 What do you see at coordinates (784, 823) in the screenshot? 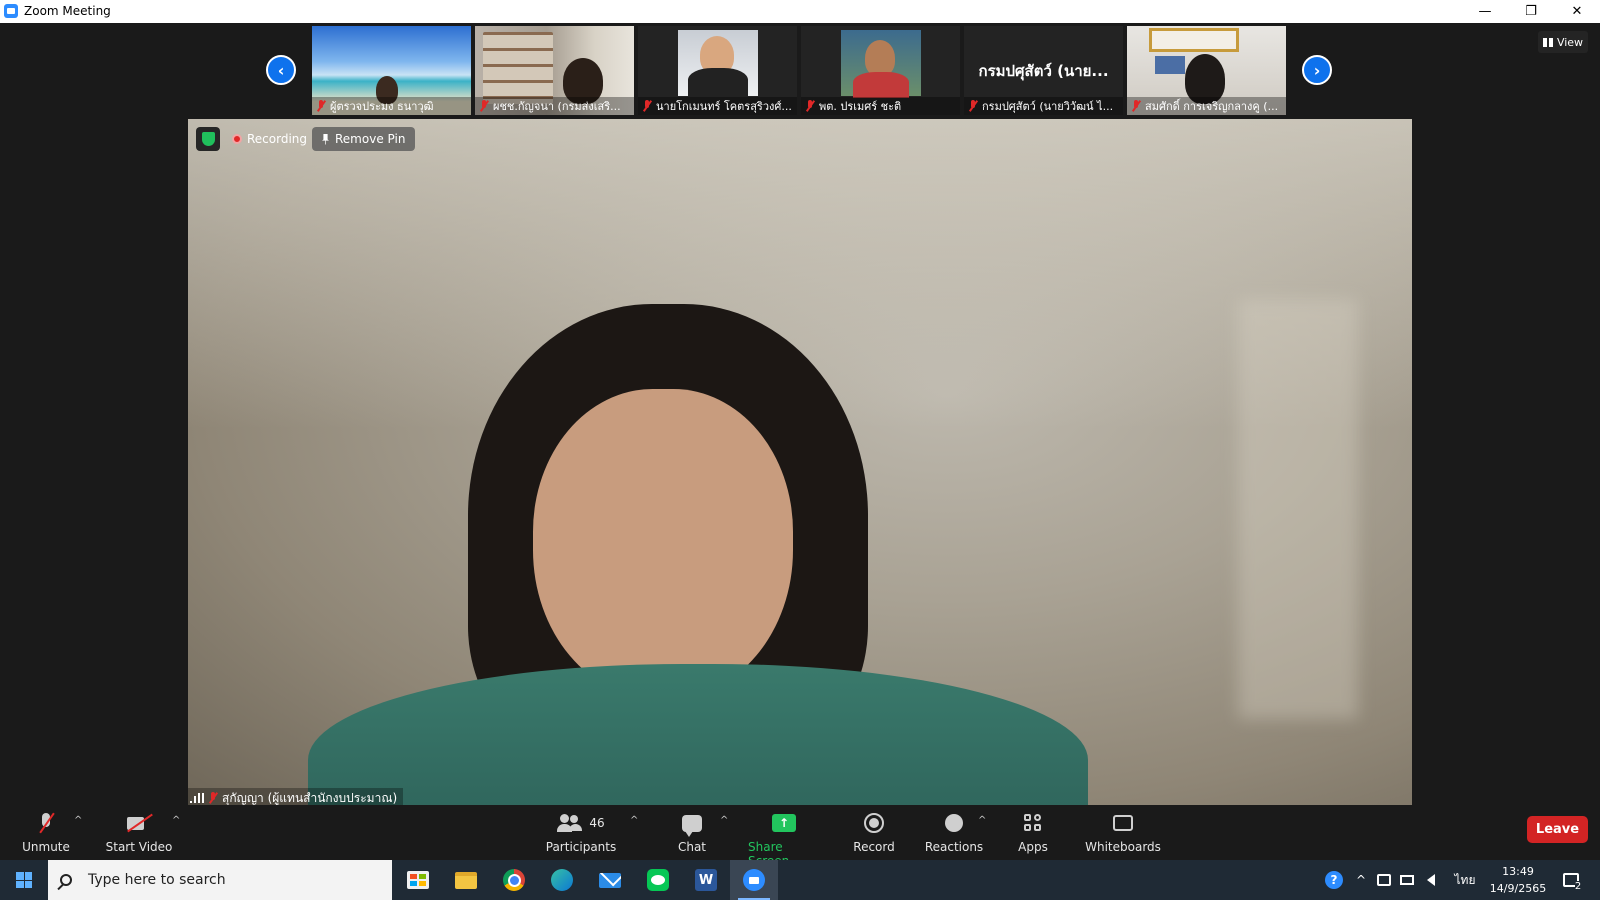
I see `share-screen-icon: ↑` at bounding box center [784, 823].